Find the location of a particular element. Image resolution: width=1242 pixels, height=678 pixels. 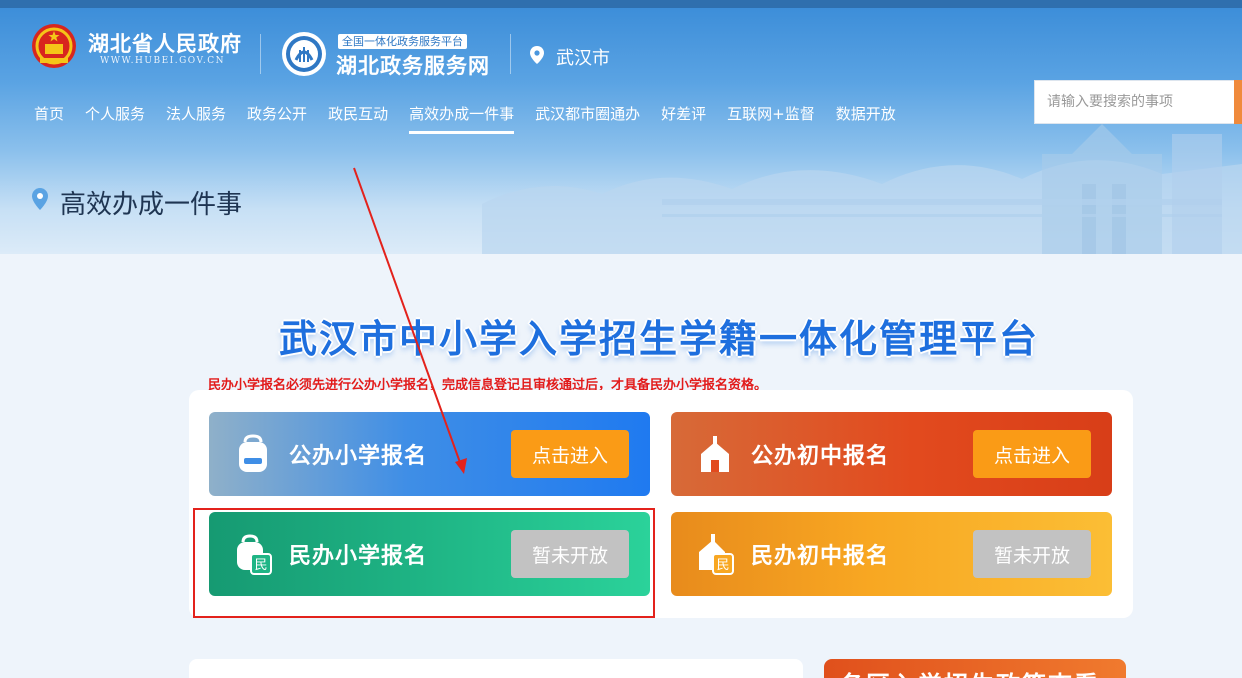

nav-item-open-data: 数据开放 is located at coordinates (866, 119).